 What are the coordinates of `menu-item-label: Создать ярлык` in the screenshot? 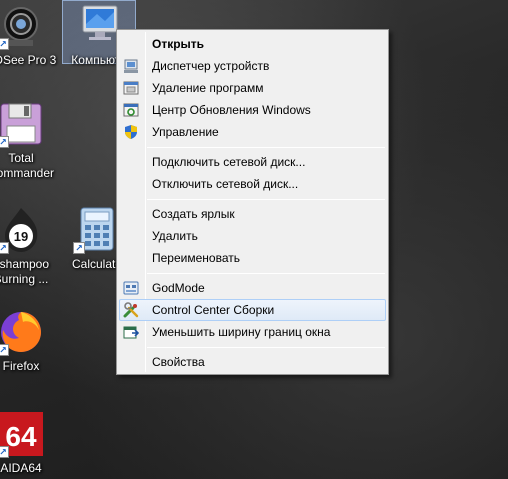 It's located at (193, 214).